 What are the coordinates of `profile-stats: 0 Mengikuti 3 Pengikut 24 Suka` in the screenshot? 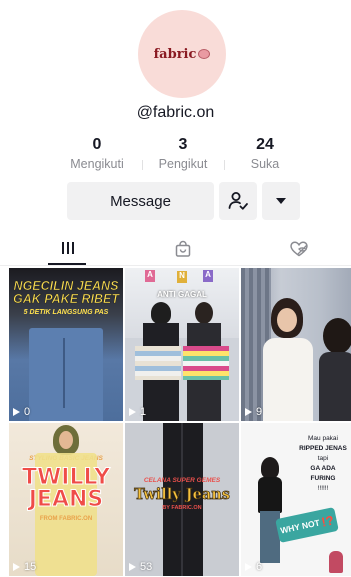 It's located at (175, 156).